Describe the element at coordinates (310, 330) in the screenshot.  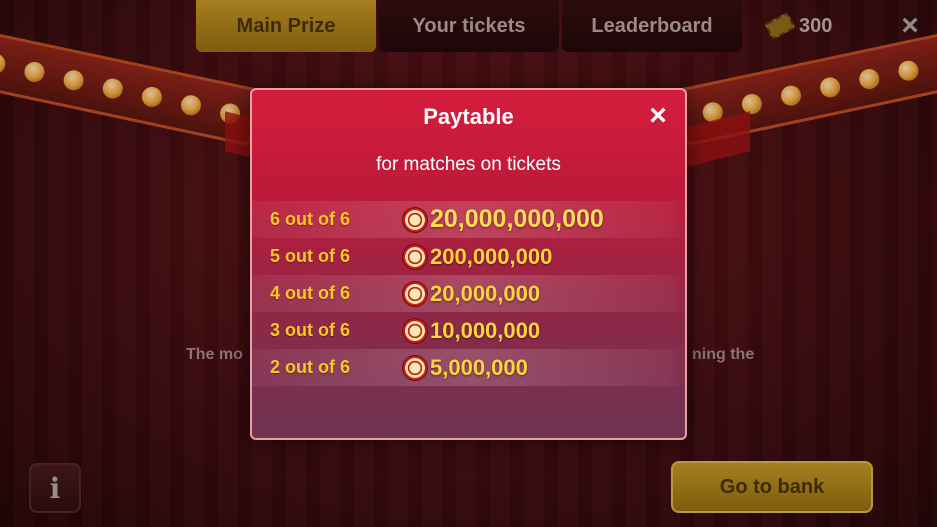
I see `match-label: 3 out of 6` at that location.